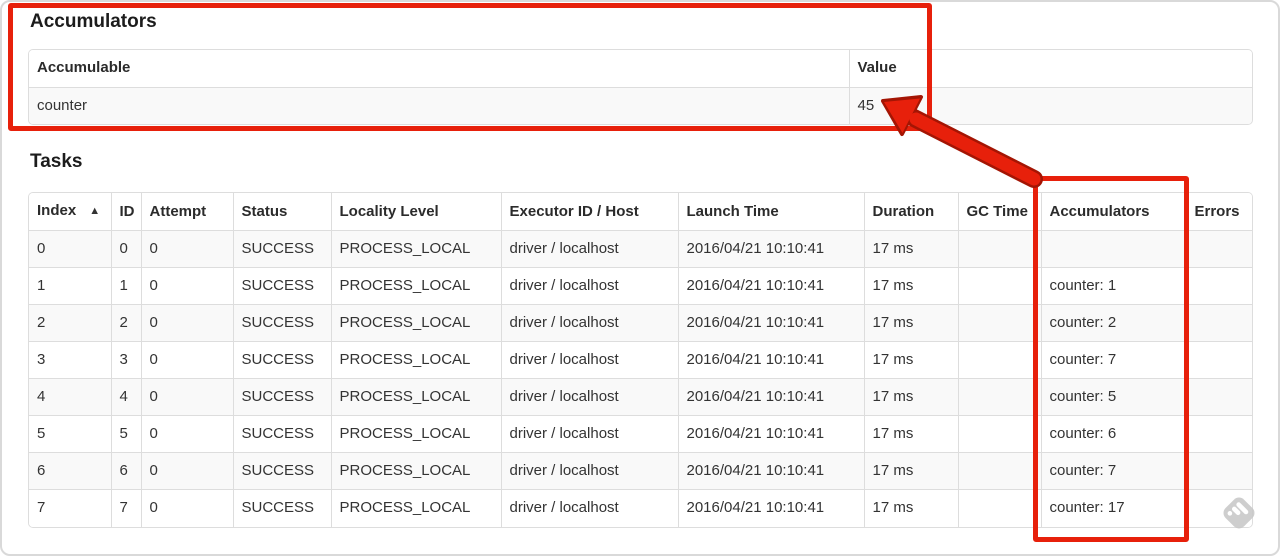 The width and height of the screenshot is (1280, 556). What do you see at coordinates (1113, 397) in the screenshot?
I see `accumulators-cell: counter: 5` at bounding box center [1113, 397].